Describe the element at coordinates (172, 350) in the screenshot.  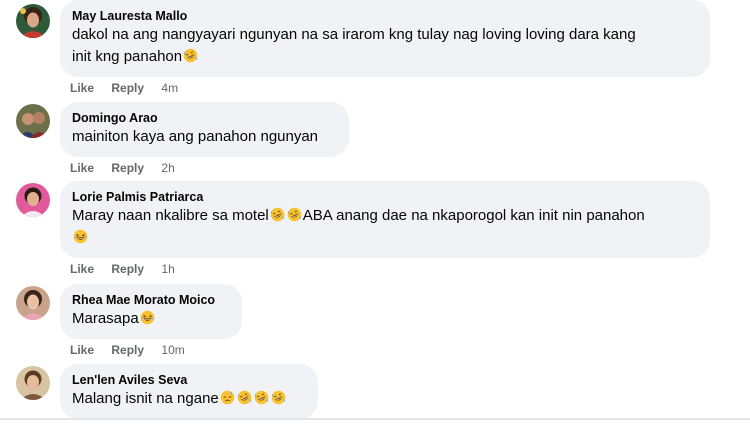
I see `comment-timestamp: 10m` at that location.